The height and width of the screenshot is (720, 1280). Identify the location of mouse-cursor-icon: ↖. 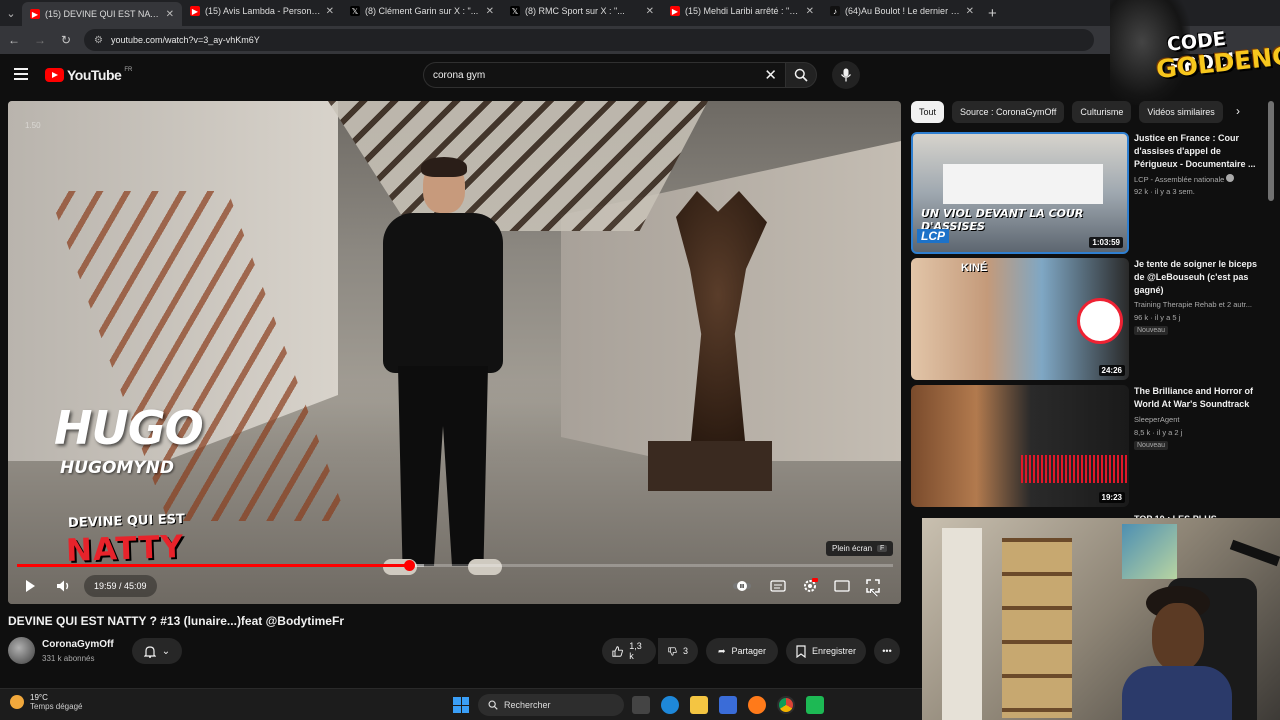
(874, 592).